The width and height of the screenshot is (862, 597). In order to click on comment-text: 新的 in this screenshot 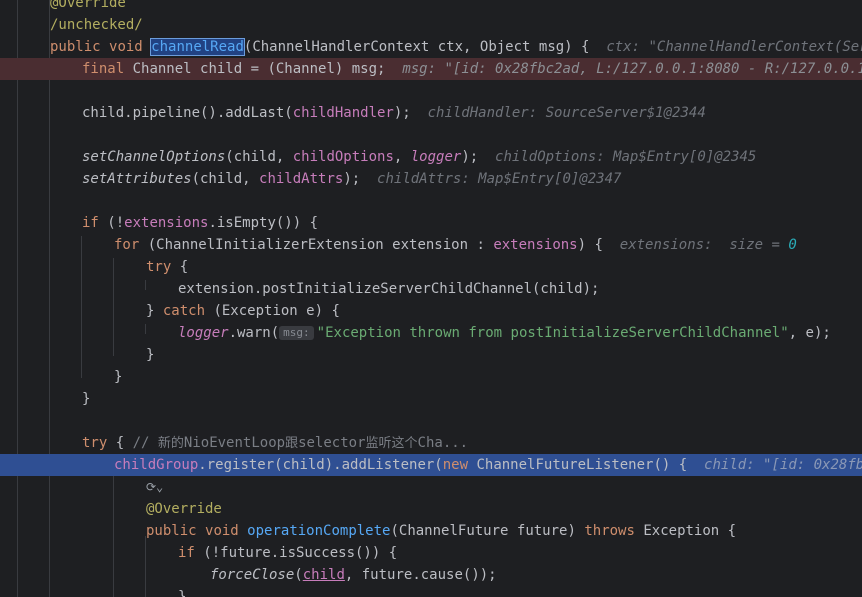, I will do `click(170, 443)`.